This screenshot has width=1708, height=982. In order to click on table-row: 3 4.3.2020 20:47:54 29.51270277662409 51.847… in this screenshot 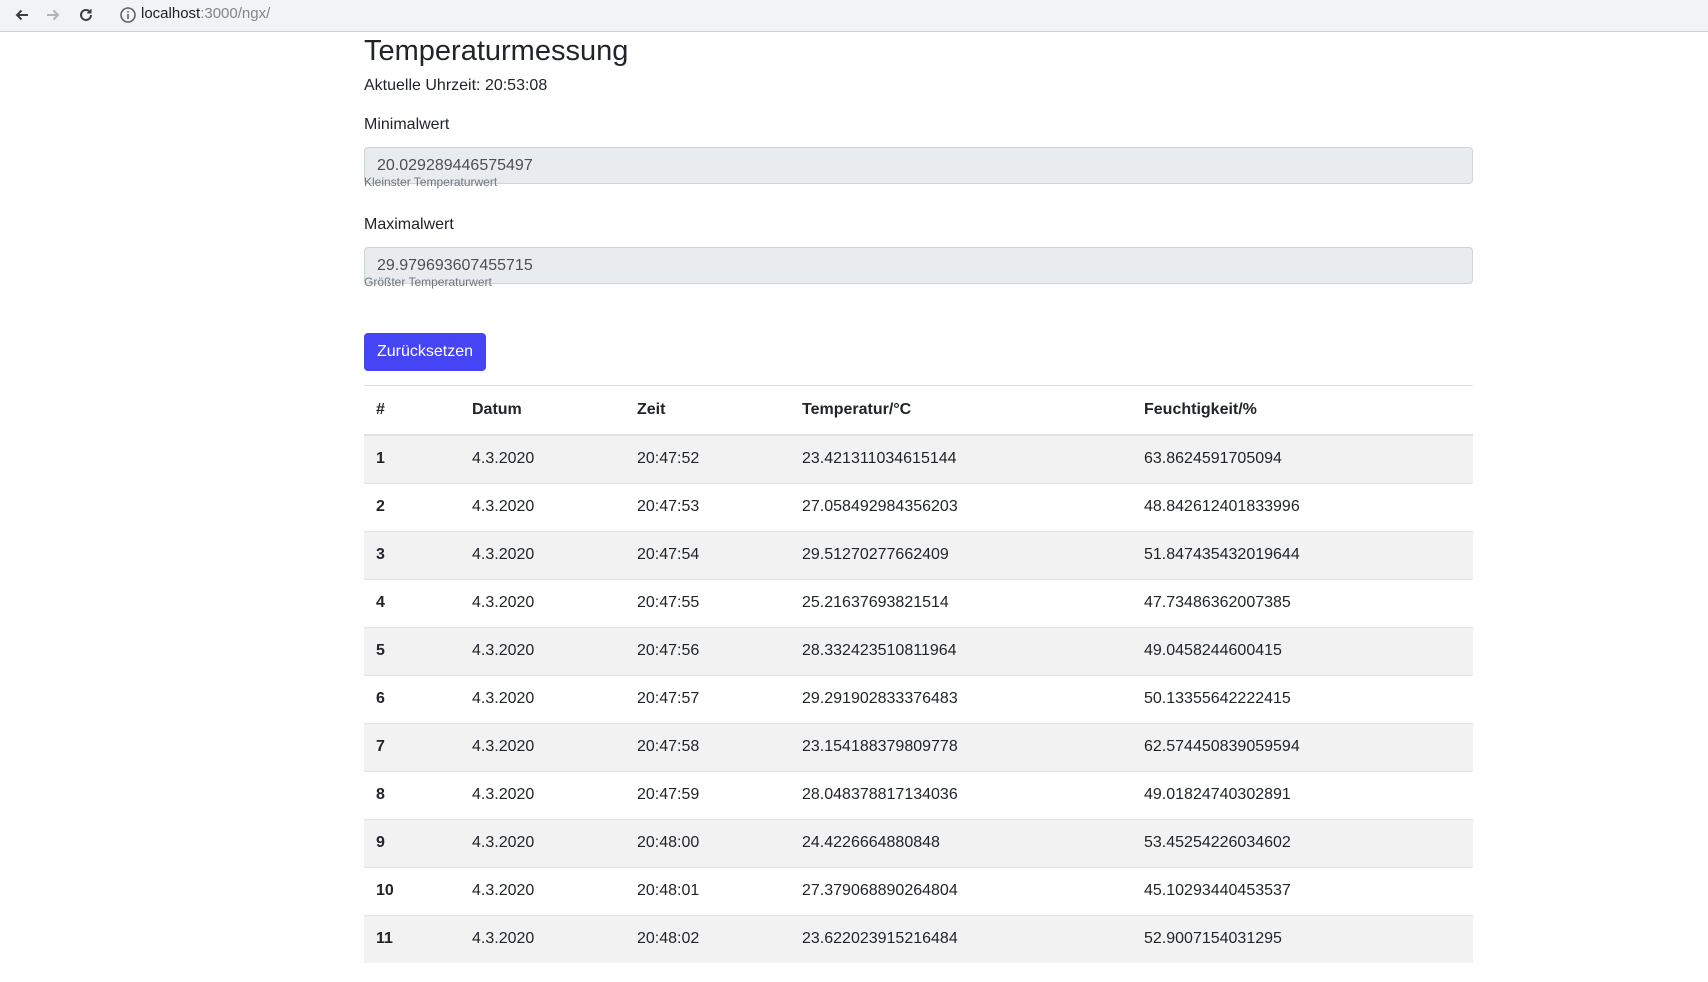, I will do `click(918, 554)`.